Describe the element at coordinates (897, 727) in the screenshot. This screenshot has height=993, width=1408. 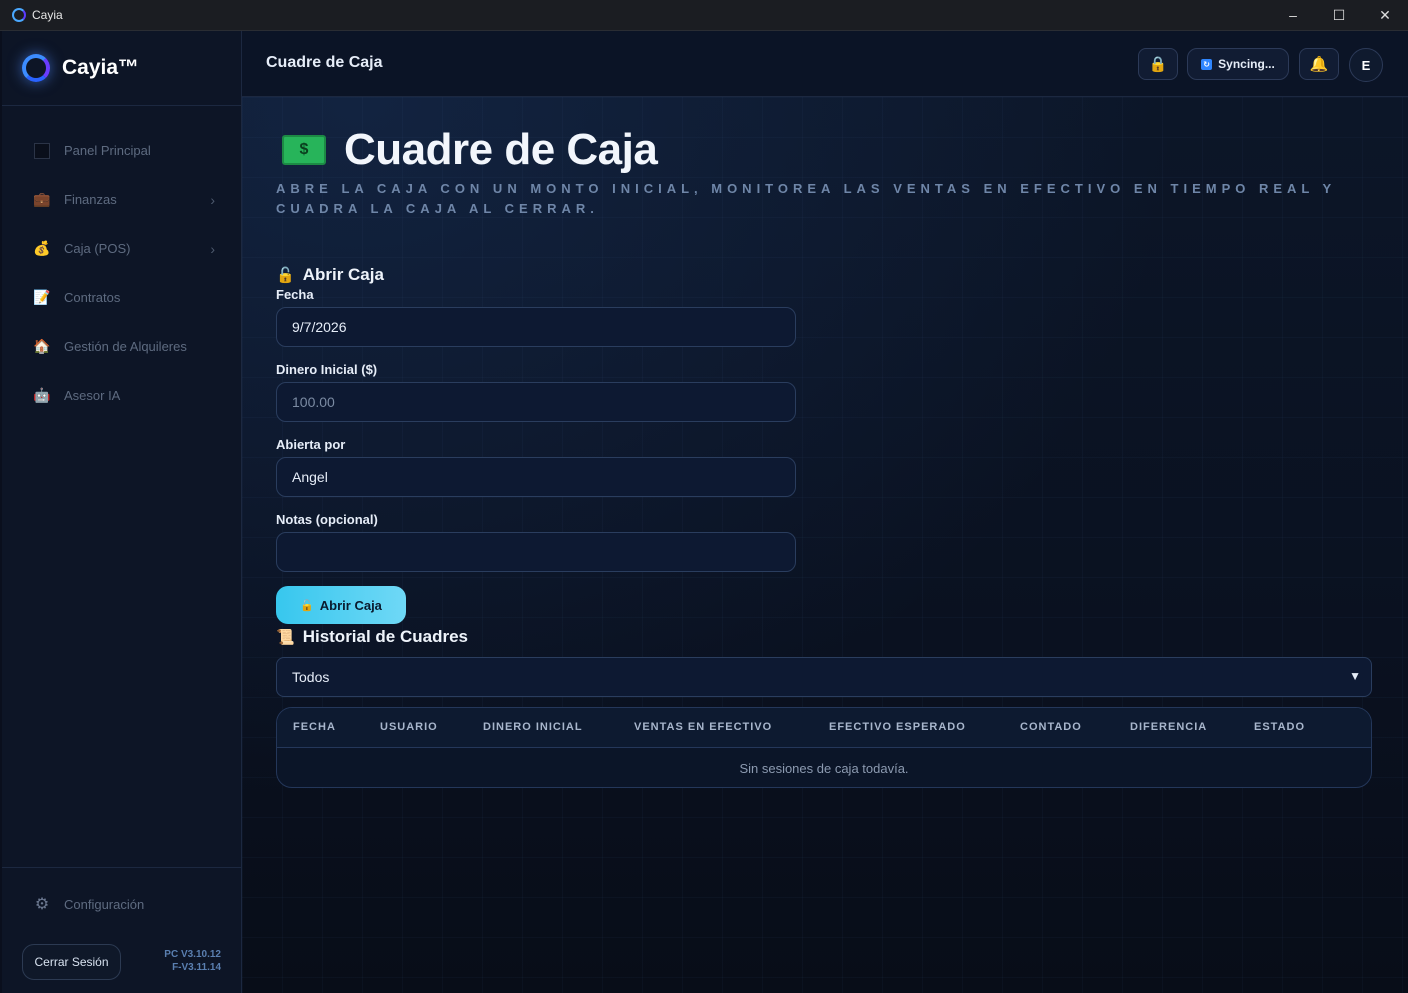
I see `column-header-efectivo-esperado: EFECTIVO ESPERADO` at that location.